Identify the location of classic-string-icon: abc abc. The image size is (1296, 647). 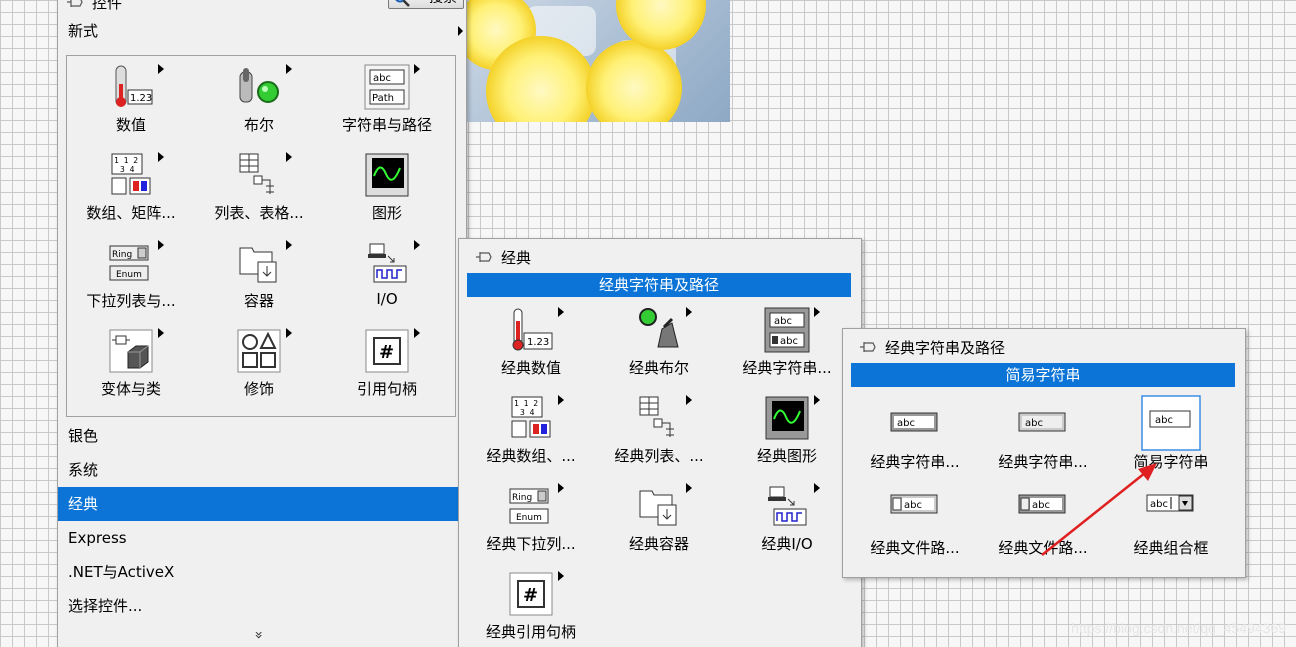
(787, 330).